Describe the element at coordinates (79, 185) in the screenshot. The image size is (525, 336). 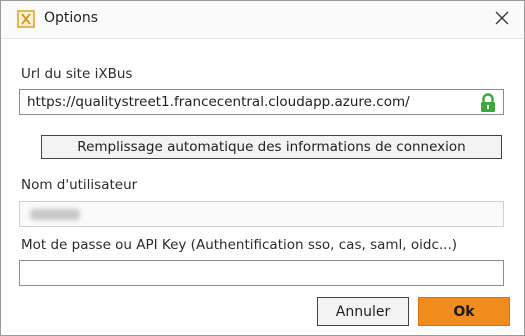
I see `username-label: Nom d'utilisateur` at that location.